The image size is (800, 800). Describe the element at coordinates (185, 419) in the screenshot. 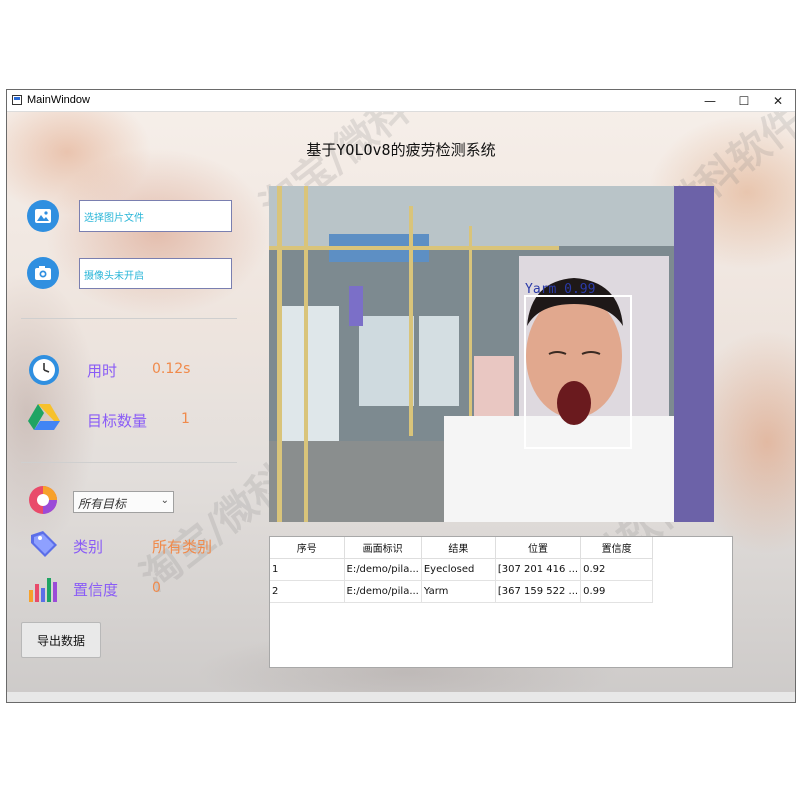

I see `target-count-value: 1` at that location.